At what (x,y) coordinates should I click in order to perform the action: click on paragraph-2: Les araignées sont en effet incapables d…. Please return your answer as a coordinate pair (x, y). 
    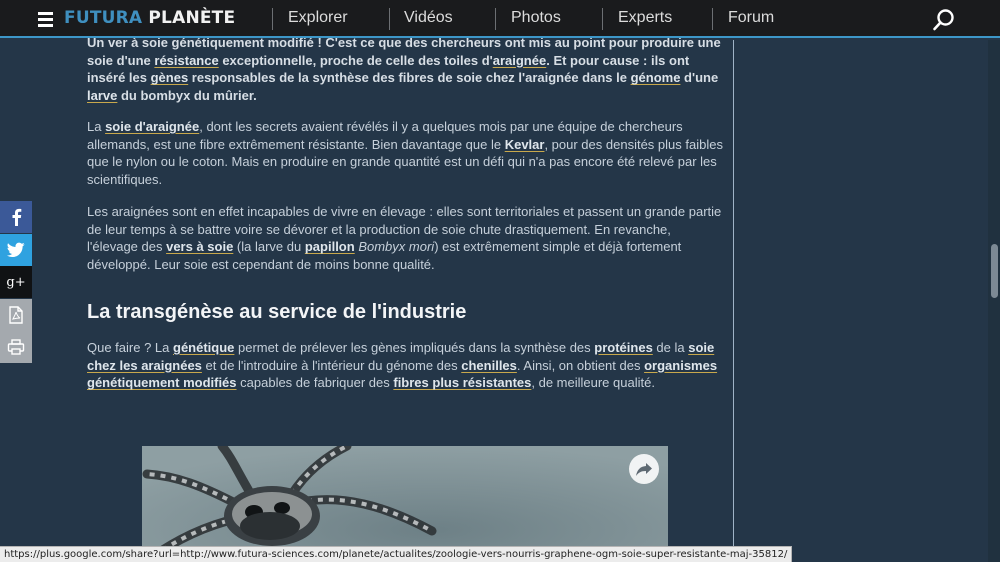
    Looking at the image, I should click on (405, 238).